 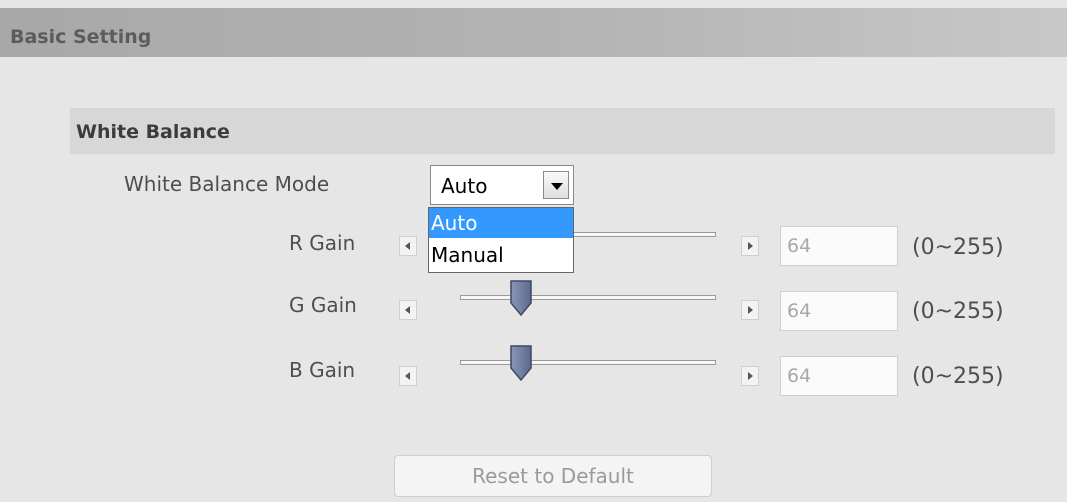 What do you see at coordinates (501, 223) in the screenshot?
I see `option-auto: Auto` at bounding box center [501, 223].